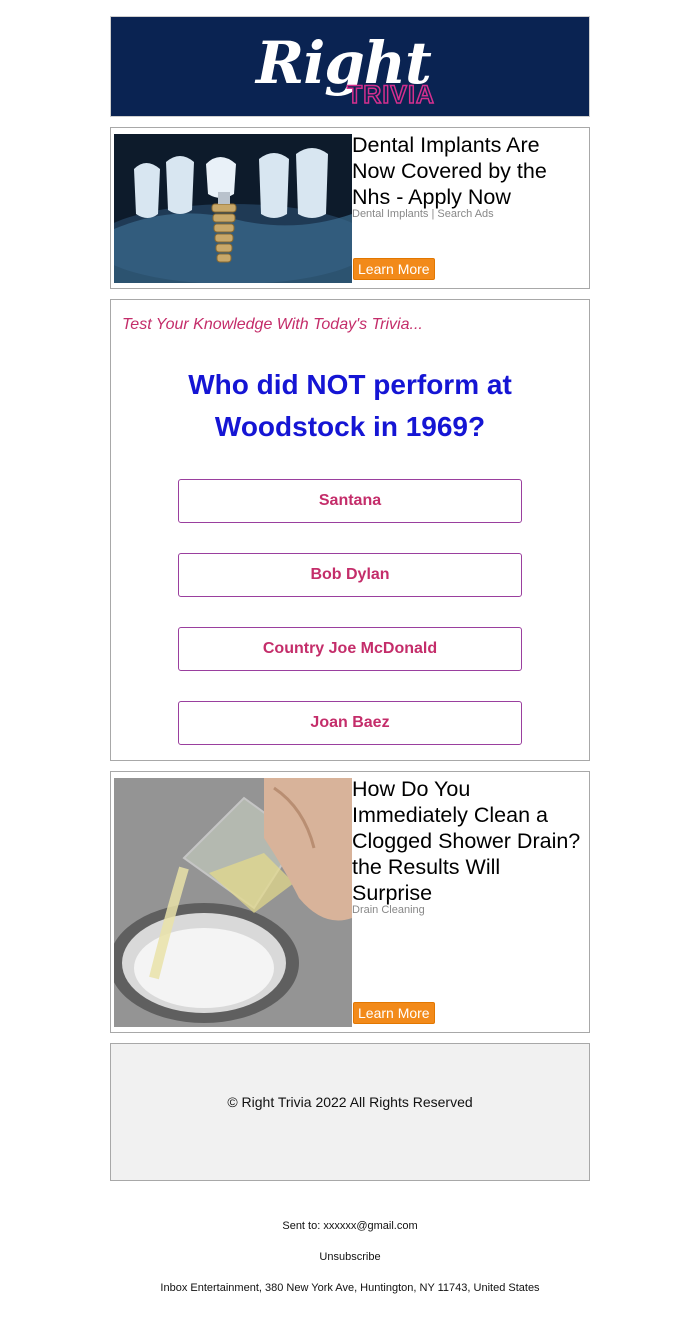 This screenshot has width=700, height=1334. Describe the element at coordinates (388, 910) in the screenshot. I see `ad-source: Drain Cleaning` at that location.